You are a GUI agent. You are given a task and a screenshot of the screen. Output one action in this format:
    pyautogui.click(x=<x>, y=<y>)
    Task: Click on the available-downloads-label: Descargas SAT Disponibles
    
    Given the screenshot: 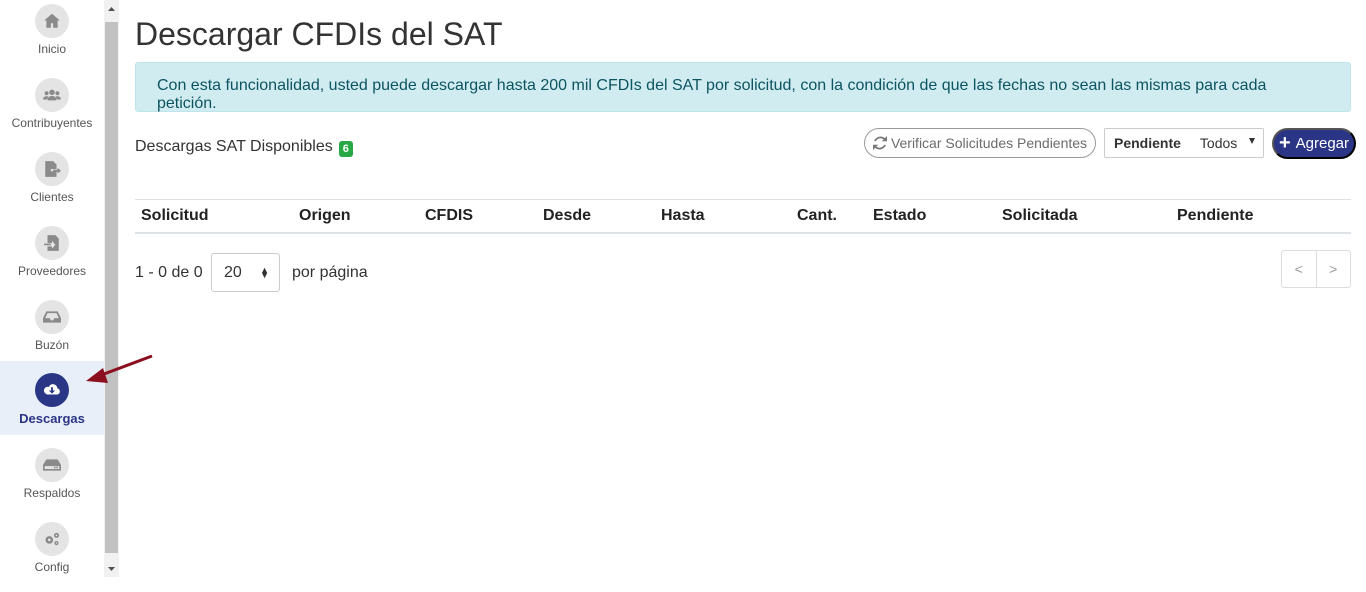 What is the action you would take?
    pyautogui.click(x=234, y=146)
    